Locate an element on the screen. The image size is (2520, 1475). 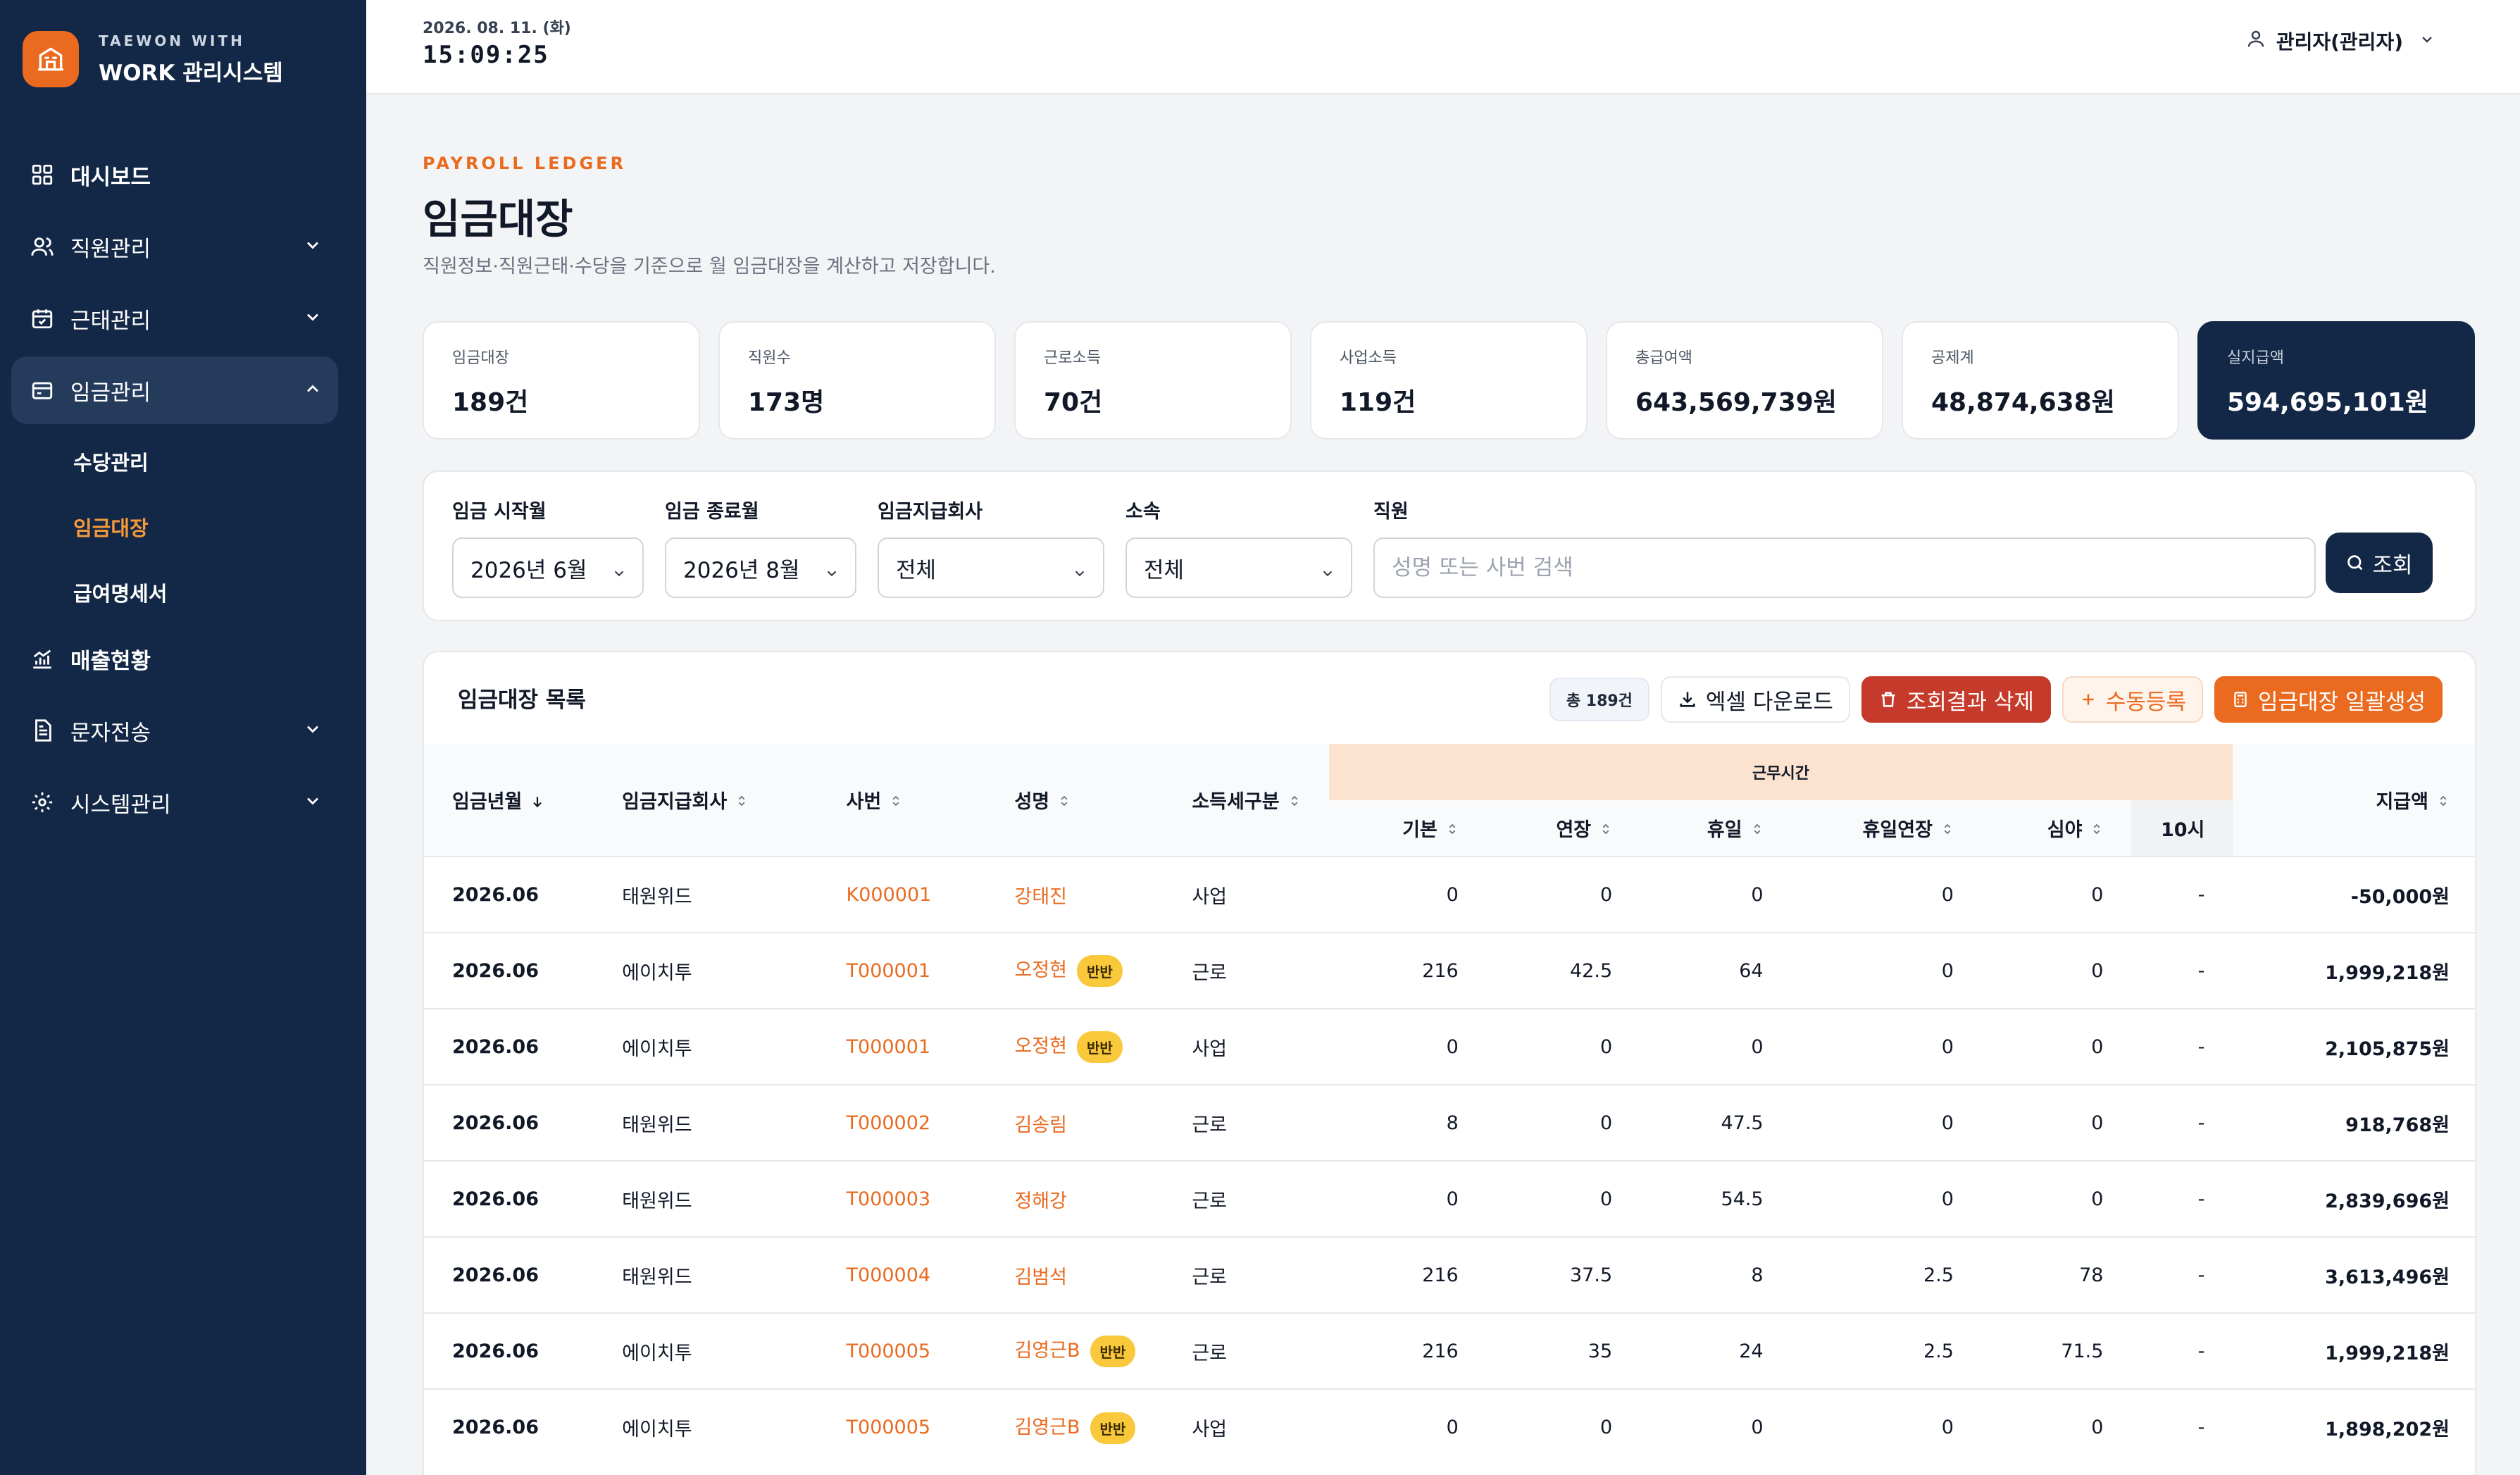
sort-desc-icon is located at coordinates (537, 803).